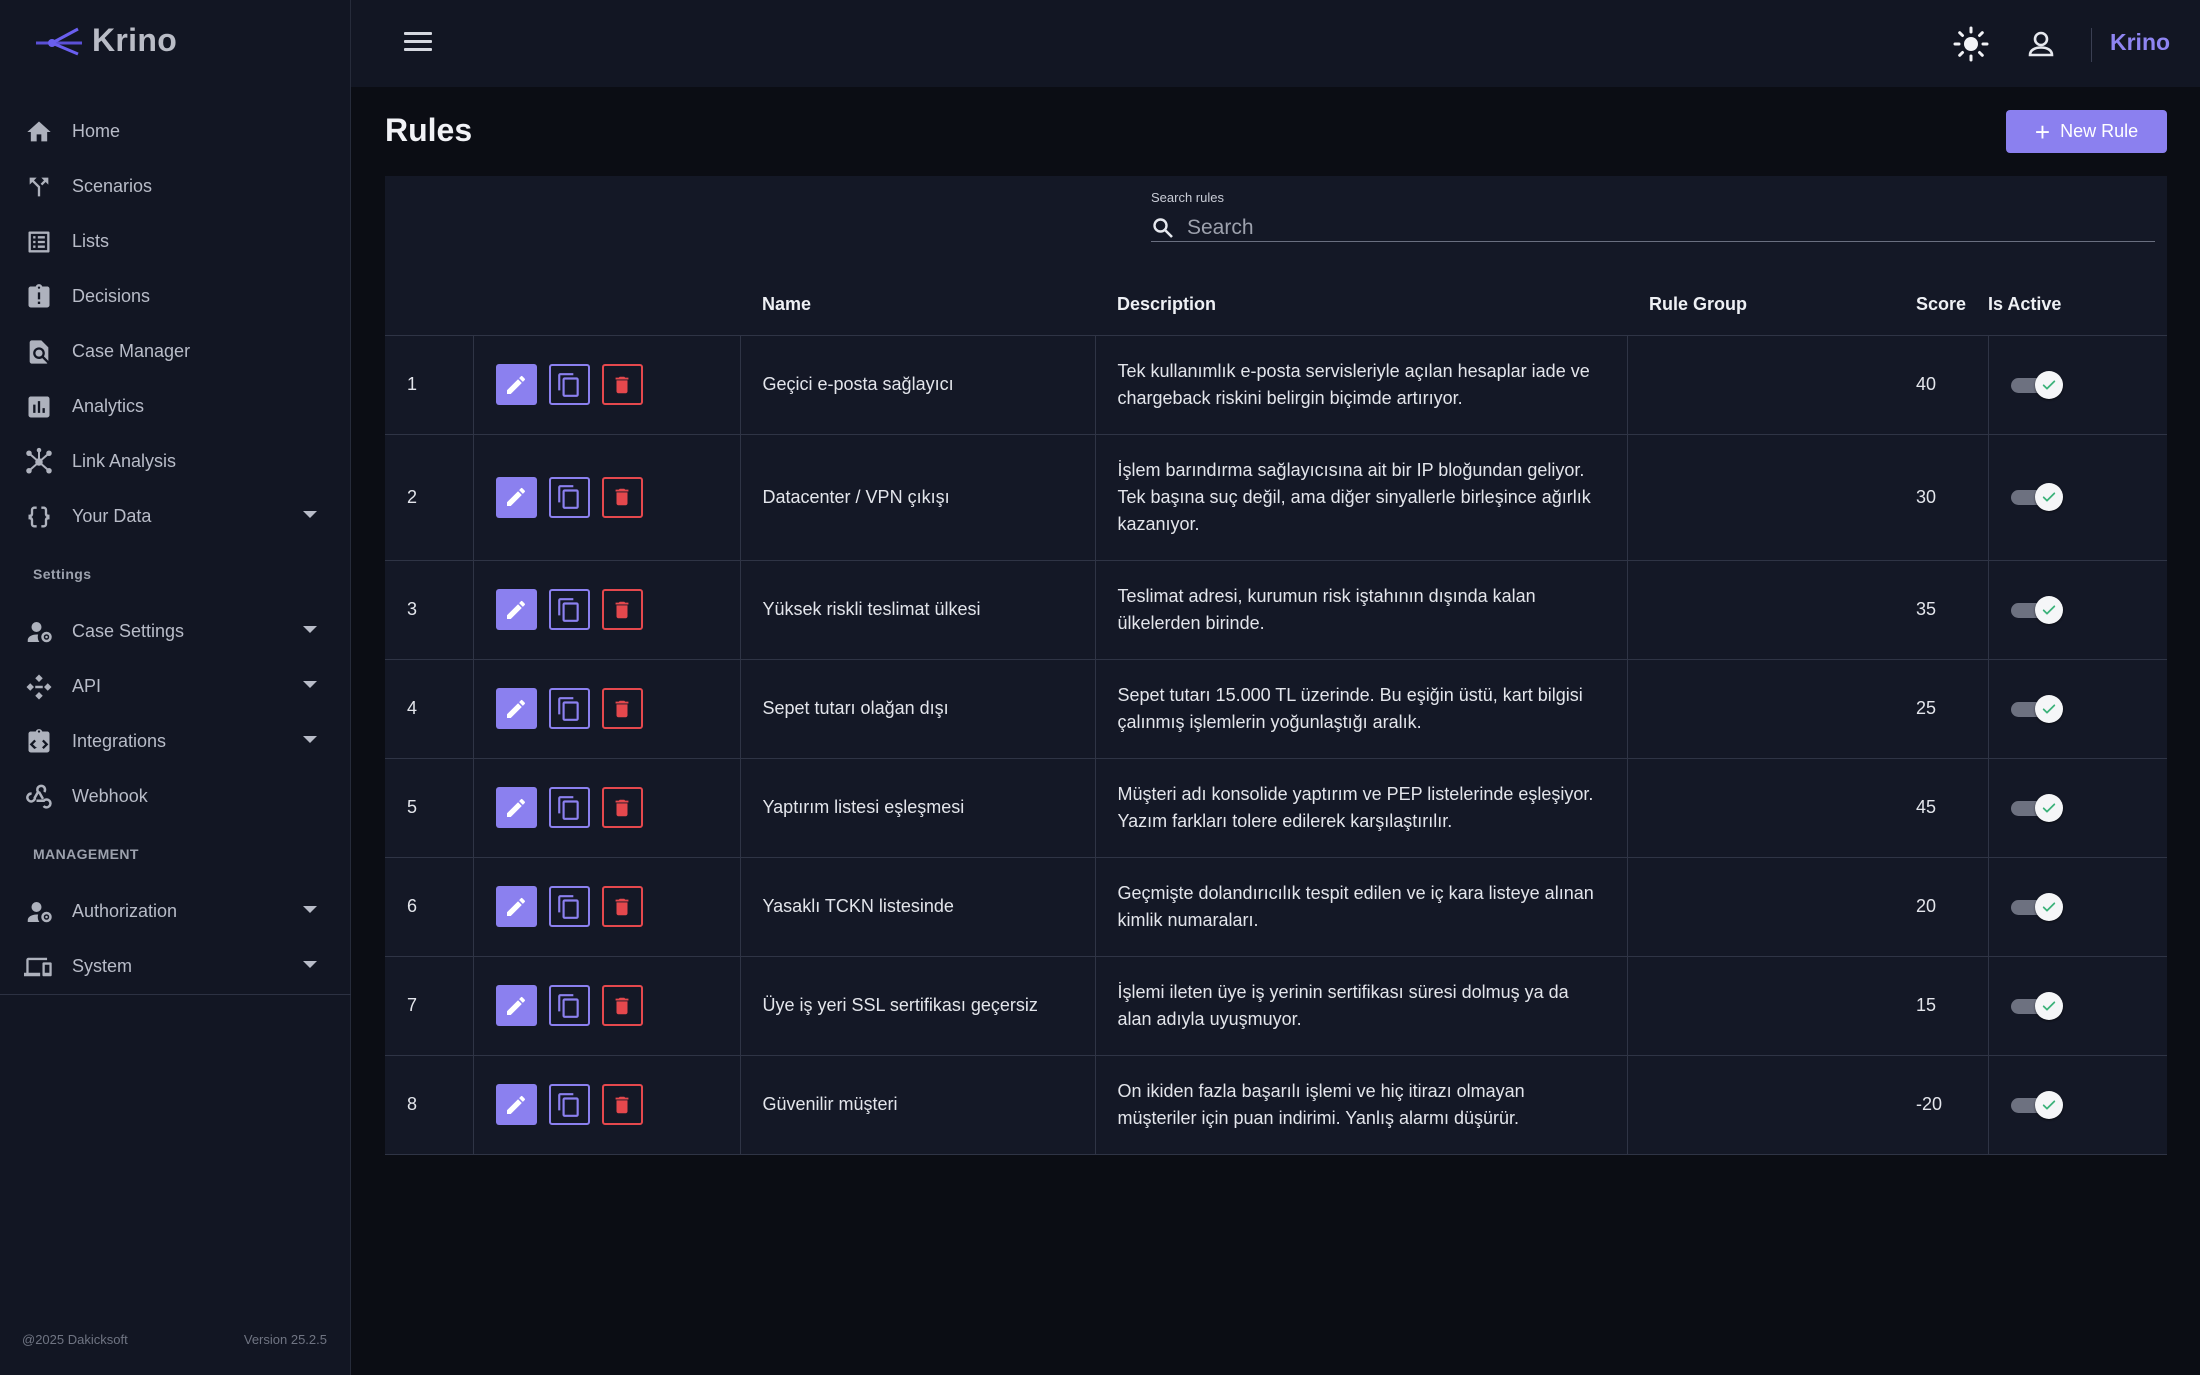  I want to click on sidebar-item-system: System, so click(175, 966).